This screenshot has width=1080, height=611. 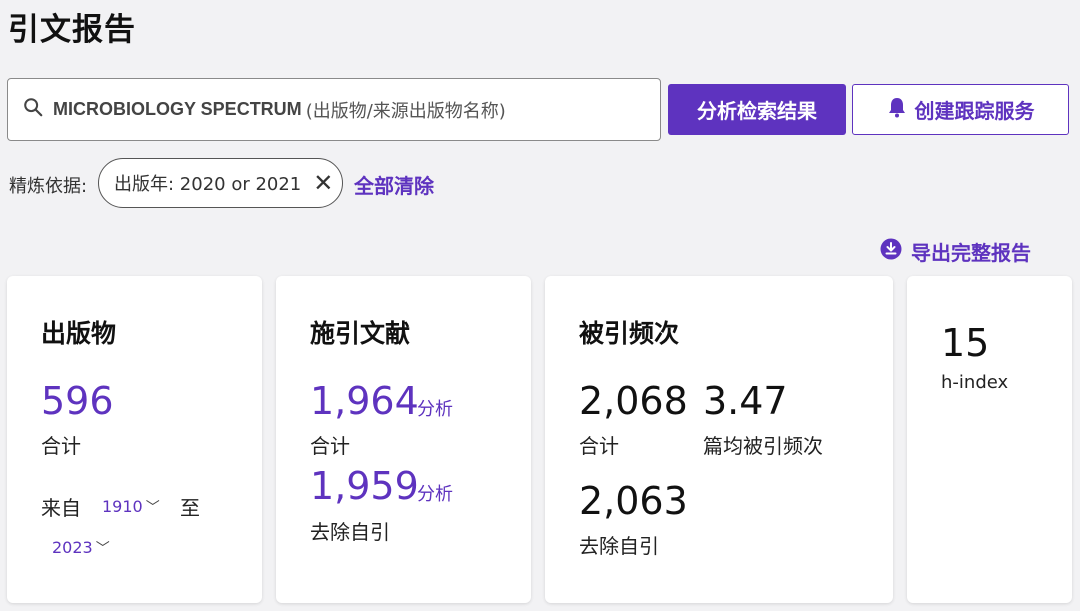 I want to click on publications-title: 出版物, so click(x=79, y=333).